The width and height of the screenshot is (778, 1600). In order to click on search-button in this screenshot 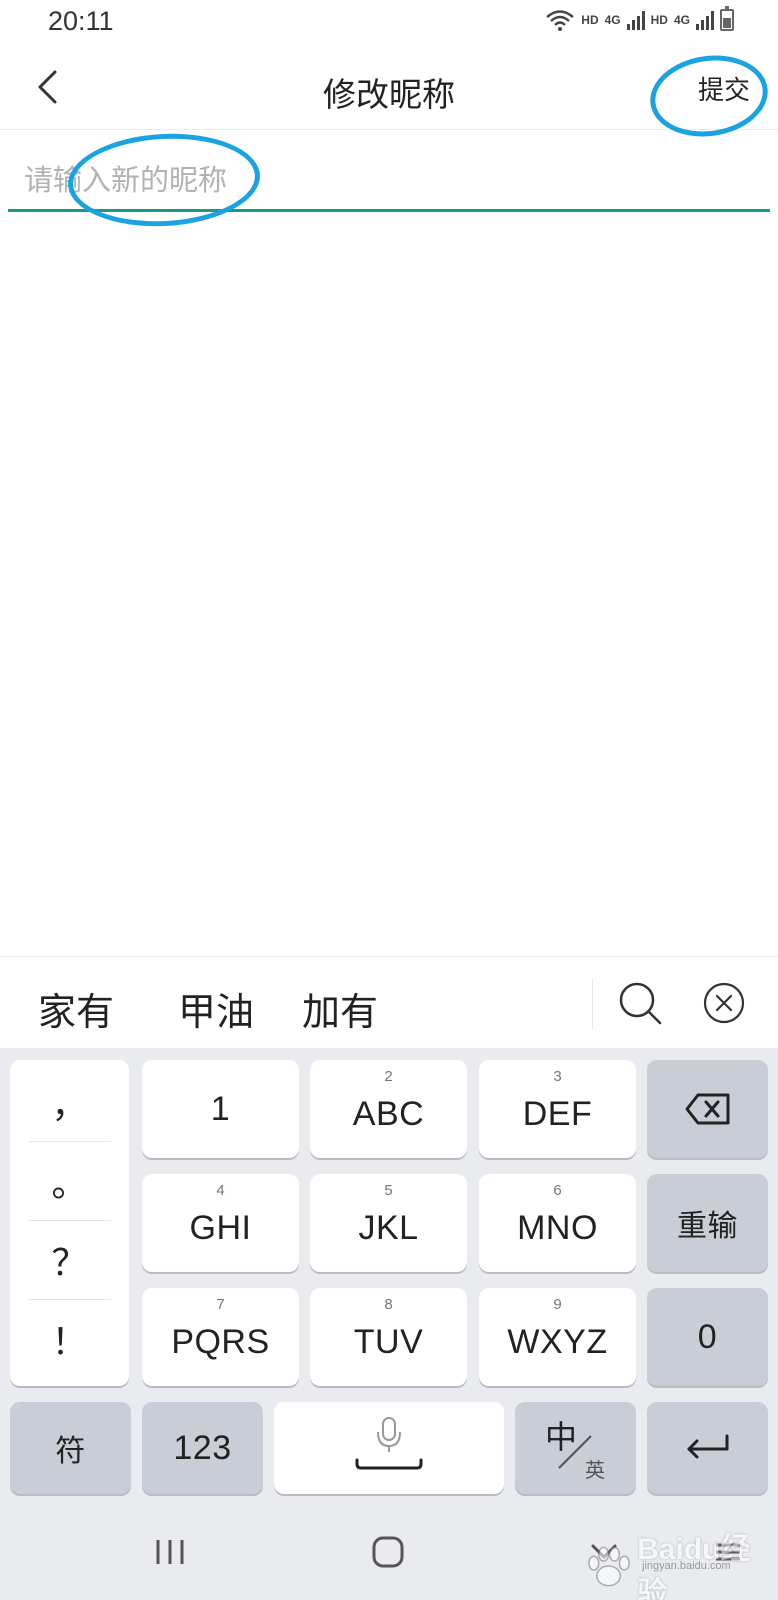, I will do `click(640, 1003)`.